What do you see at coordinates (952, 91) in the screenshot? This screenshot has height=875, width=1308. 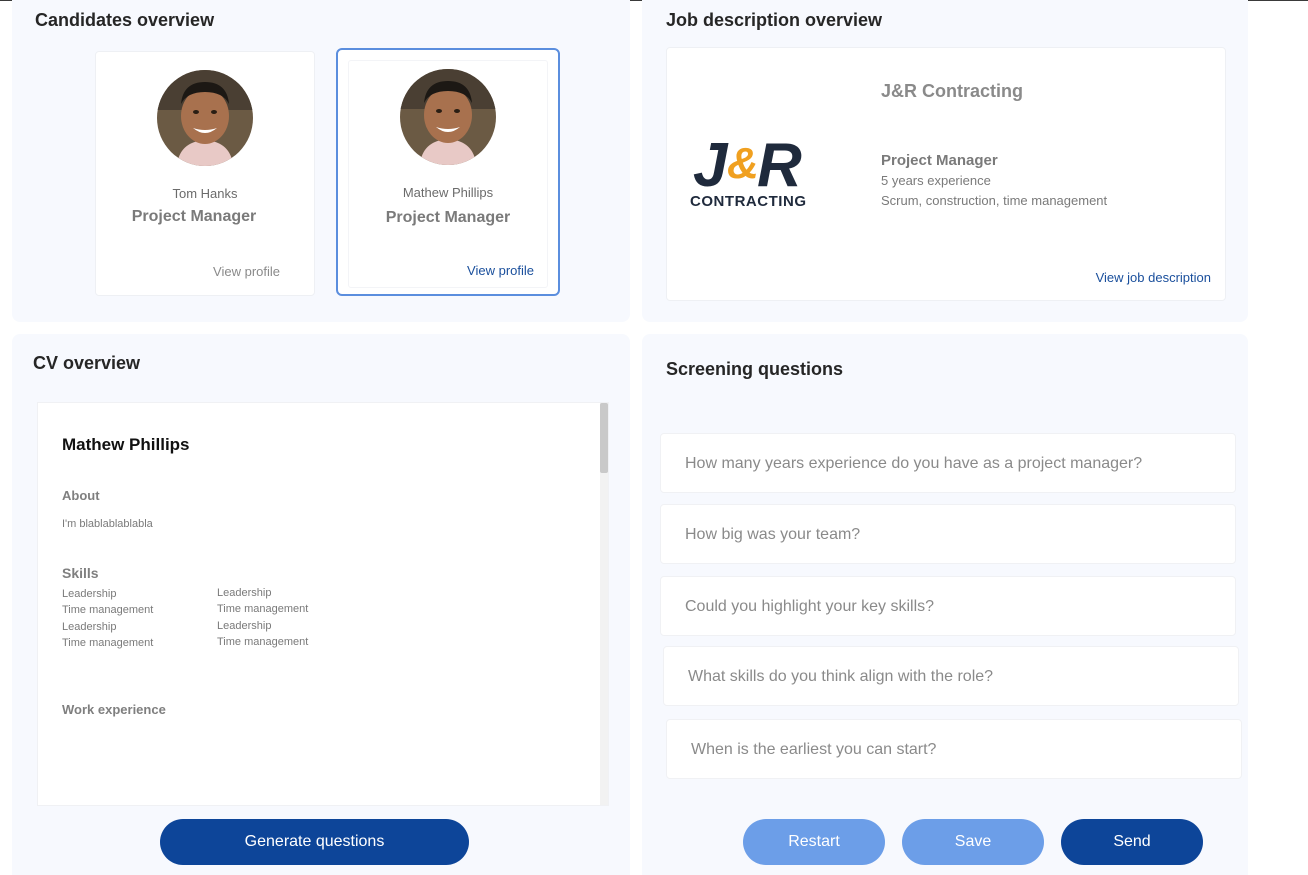 I see `company-name: J&R Contracting` at bounding box center [952, 91].